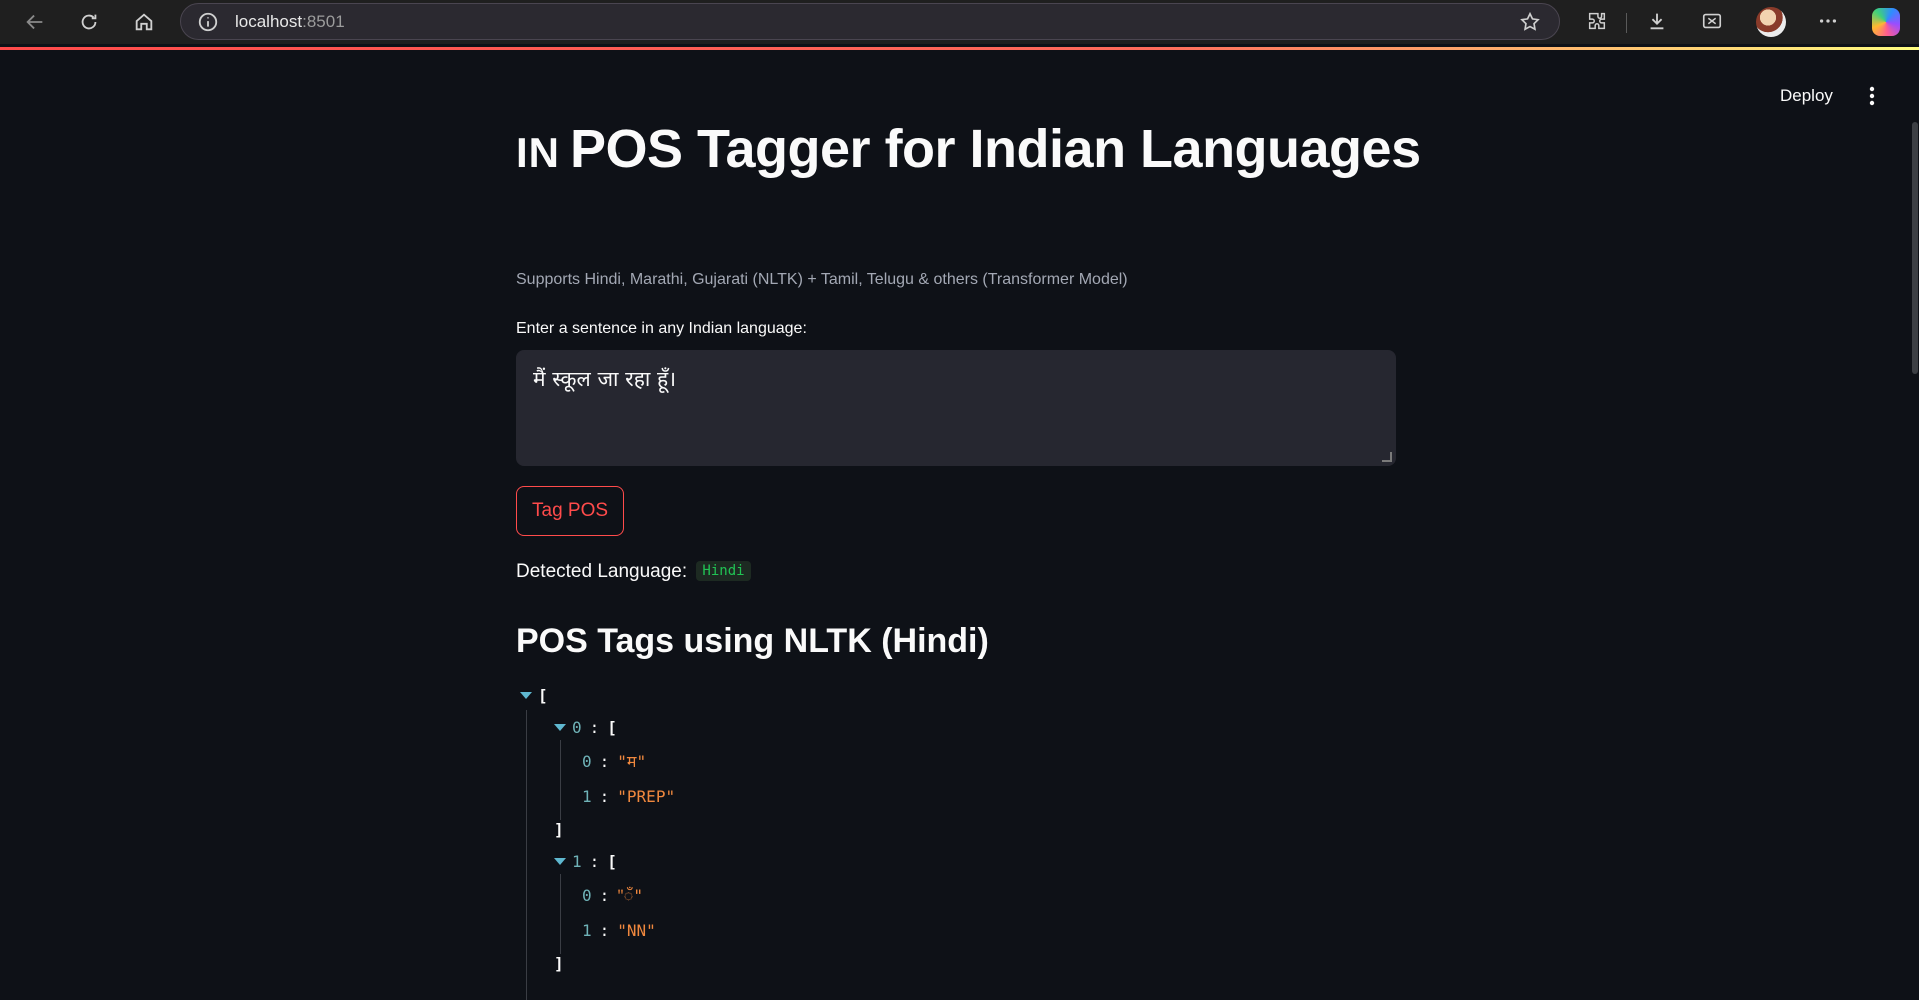  I want to click on url-host: localhost, so click(269, 21).